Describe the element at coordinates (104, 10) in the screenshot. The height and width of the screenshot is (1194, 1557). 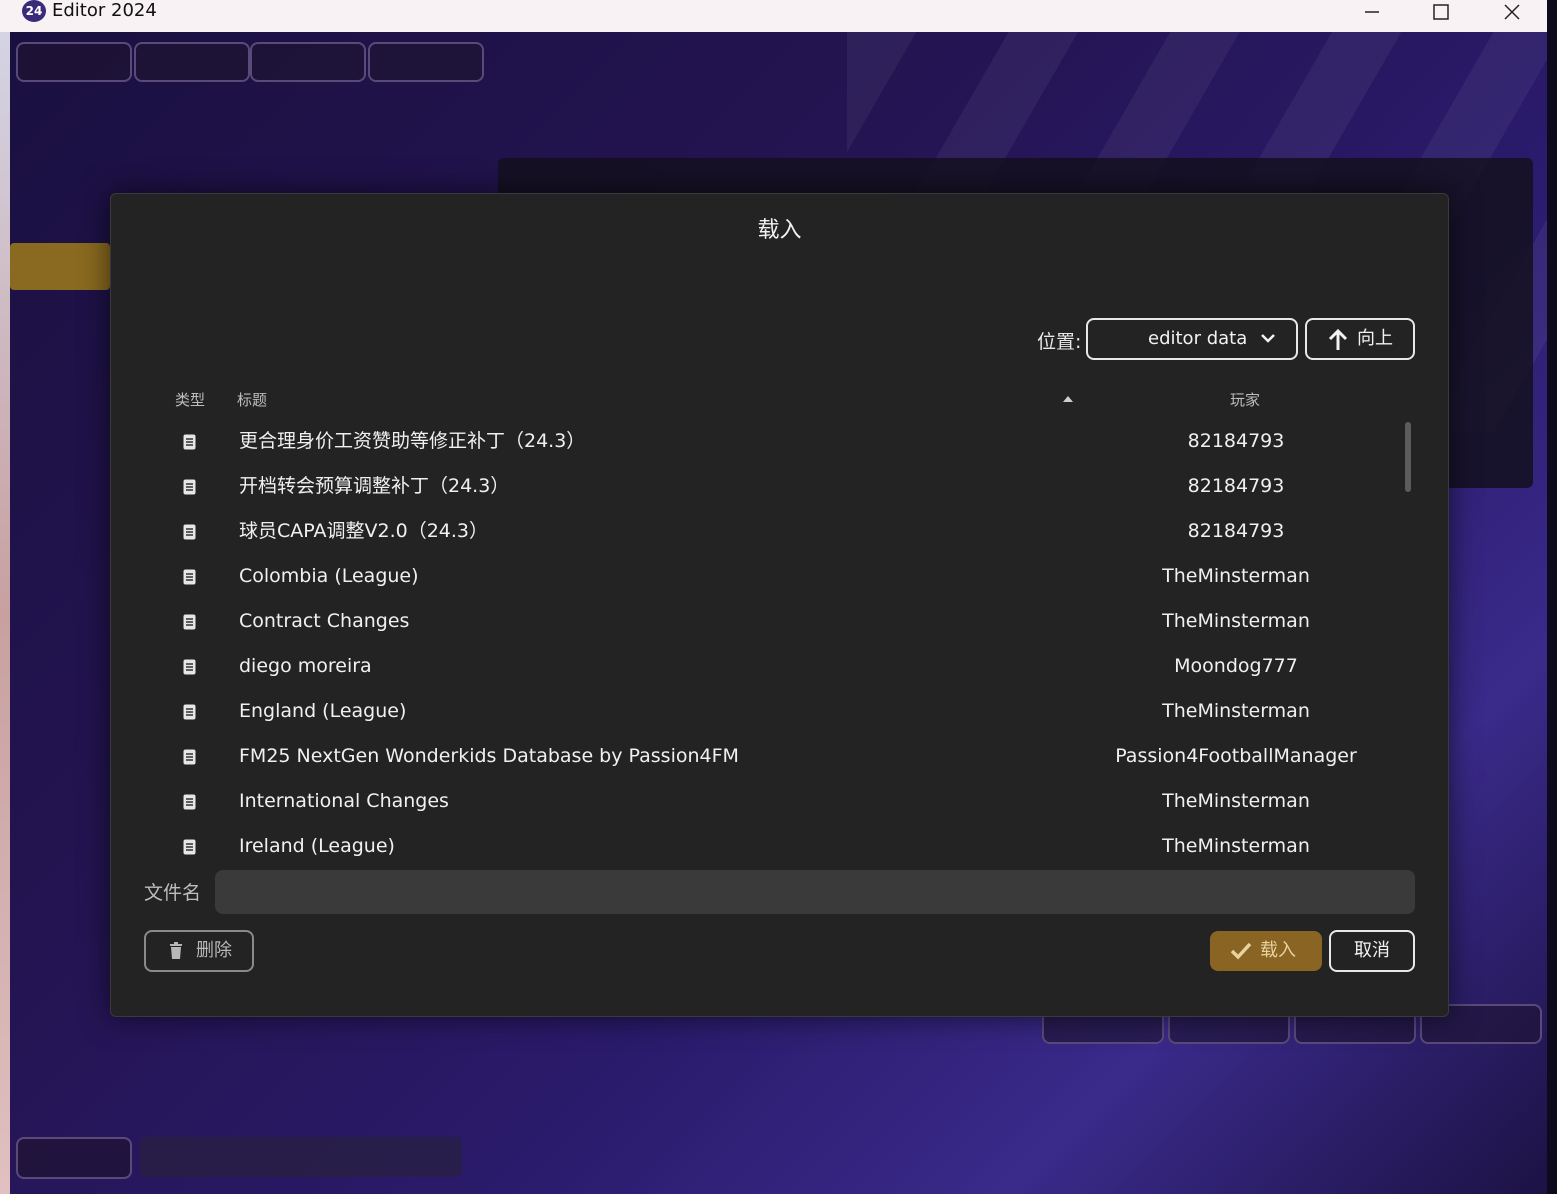
I see `window-title: Editor 2024` at that location.